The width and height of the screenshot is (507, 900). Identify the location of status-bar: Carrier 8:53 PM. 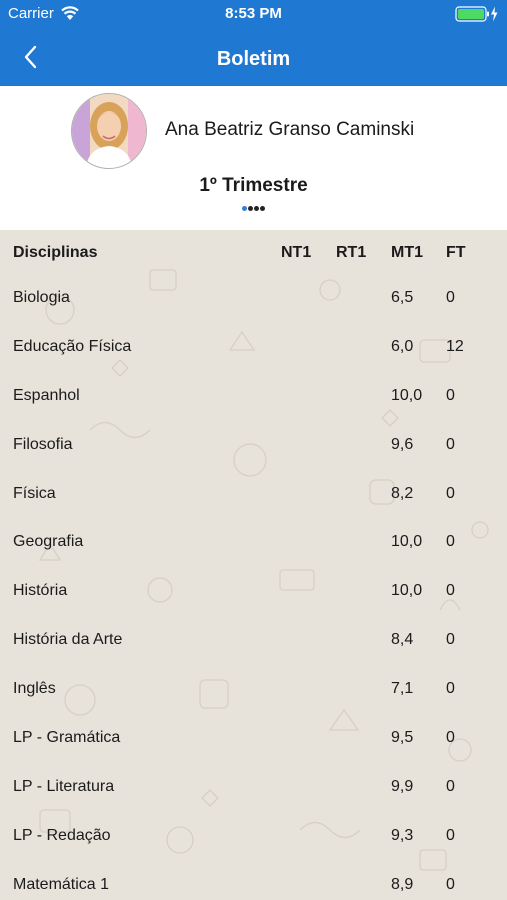
(253, 14).